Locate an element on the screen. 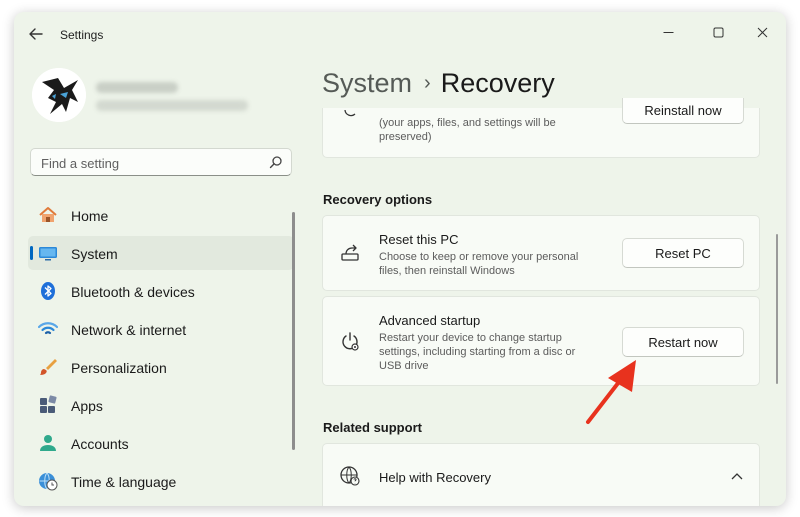  sidebar-item-time-language: Time & language is located at coordinates (161, 481).